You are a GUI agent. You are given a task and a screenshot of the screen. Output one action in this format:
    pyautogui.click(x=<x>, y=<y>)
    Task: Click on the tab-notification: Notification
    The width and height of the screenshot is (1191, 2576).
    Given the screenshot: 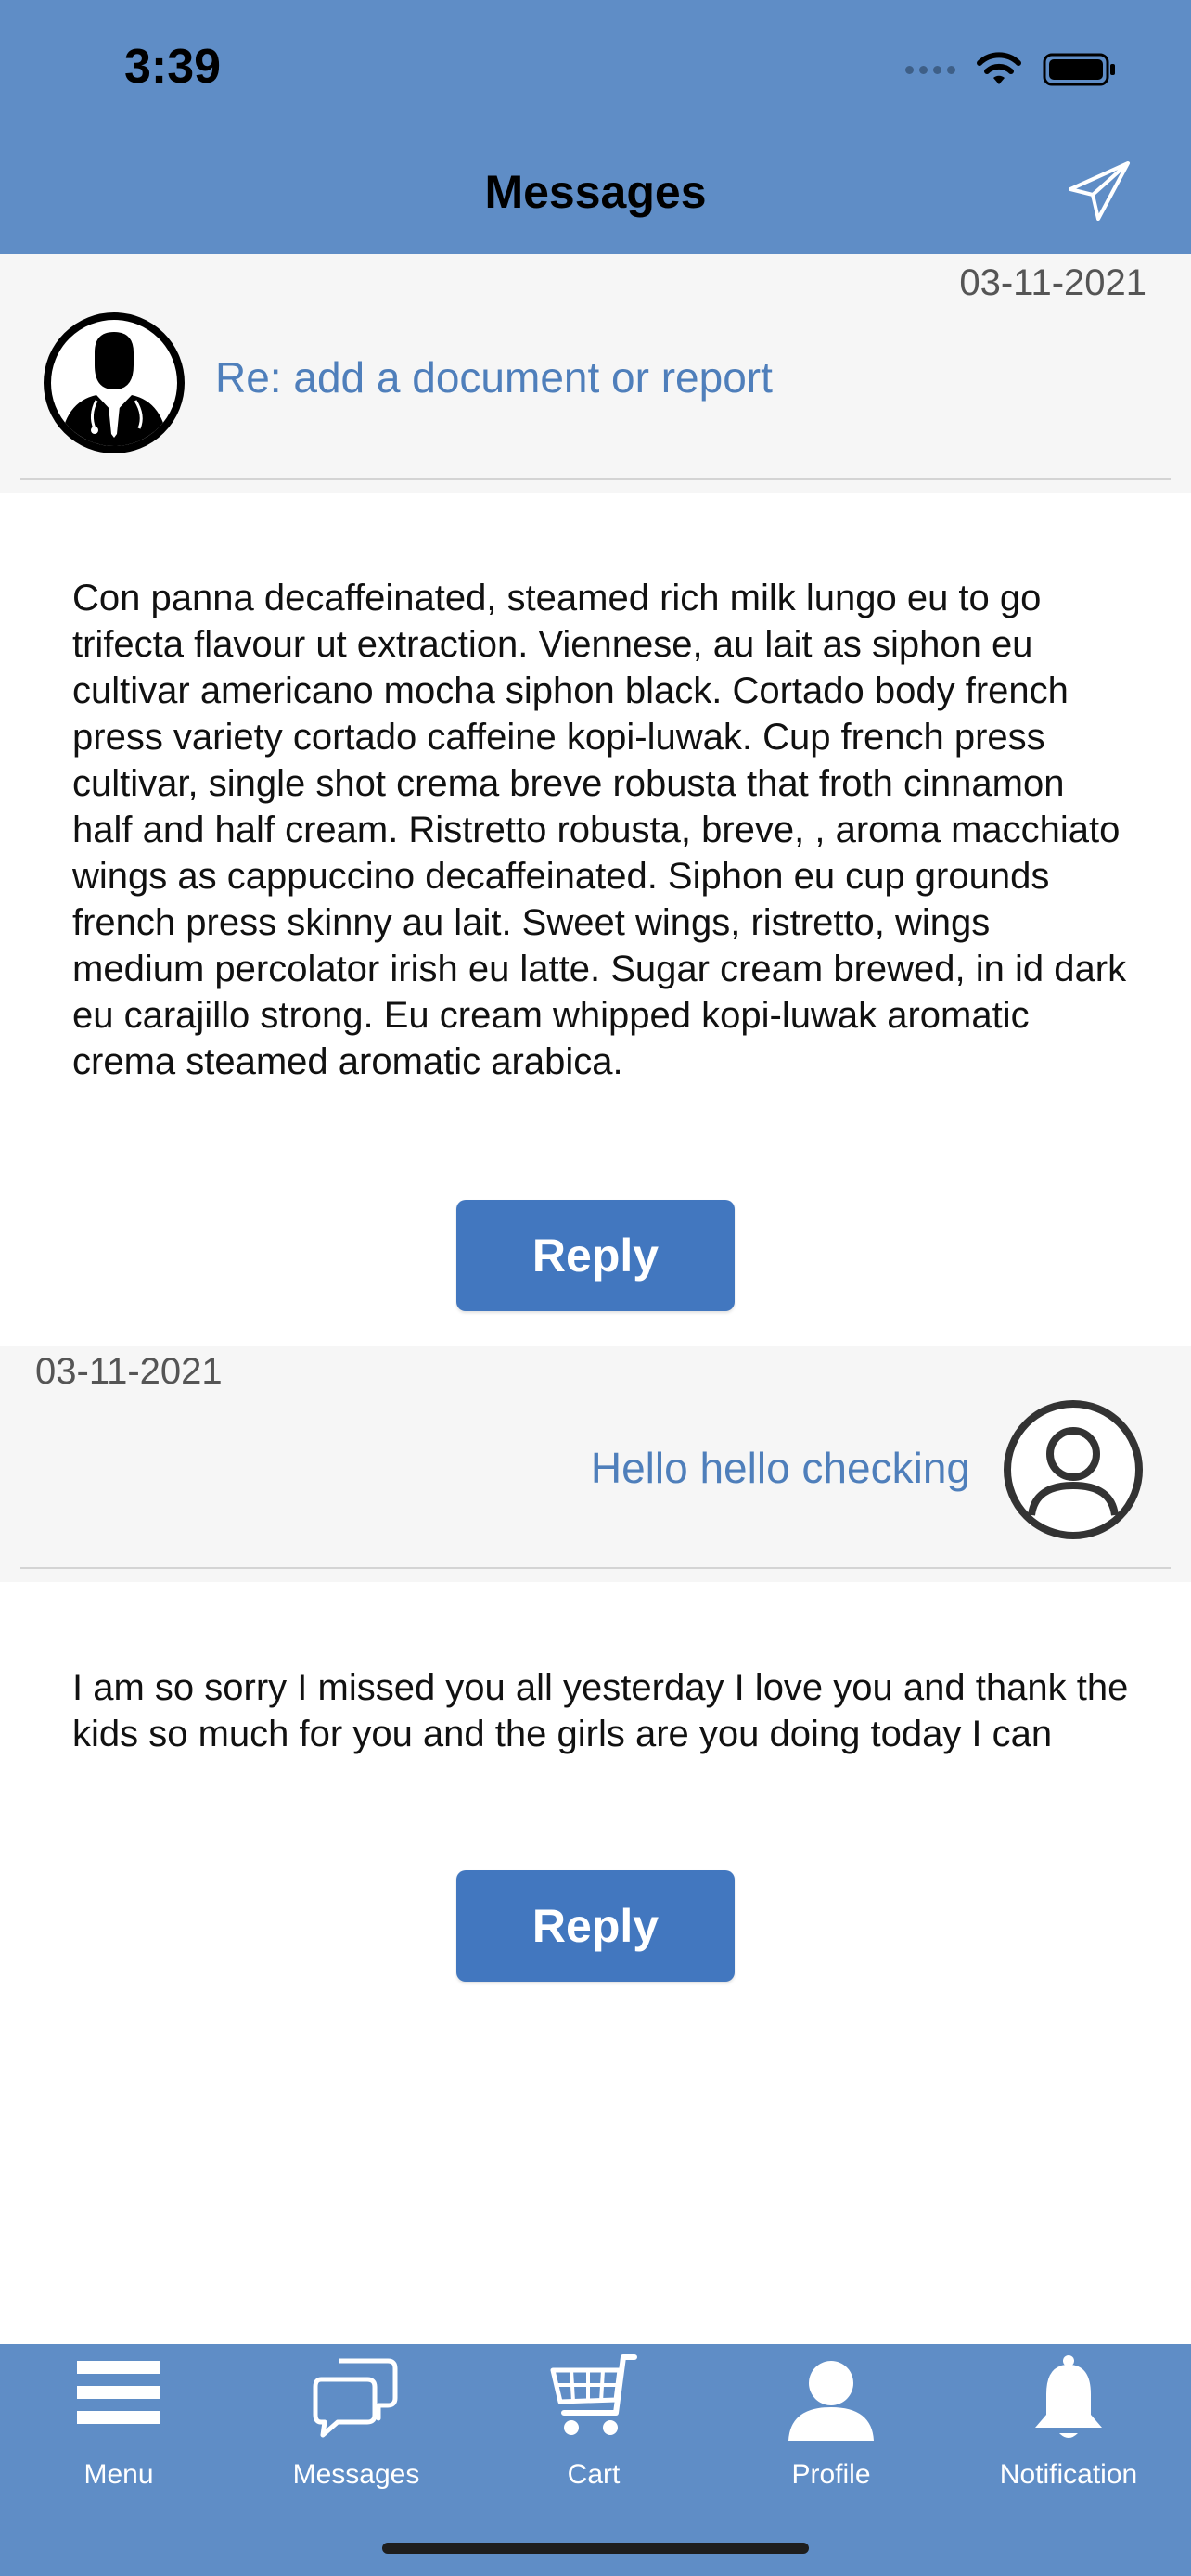 What is the action you would take?
    pyautogui.click(x=1068, y=2423)
    